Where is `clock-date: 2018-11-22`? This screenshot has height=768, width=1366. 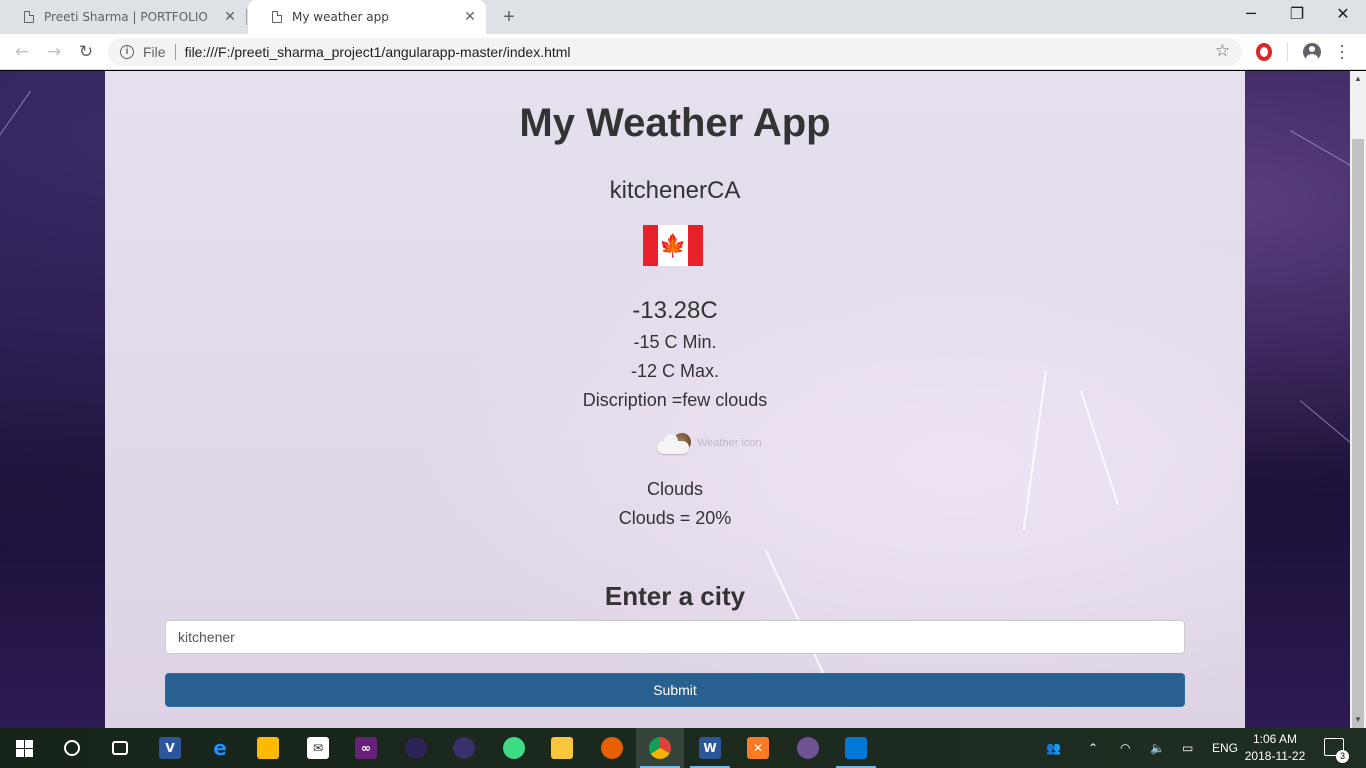 clock-date: 2018-11-22 is located at coordinates (1275, 756).